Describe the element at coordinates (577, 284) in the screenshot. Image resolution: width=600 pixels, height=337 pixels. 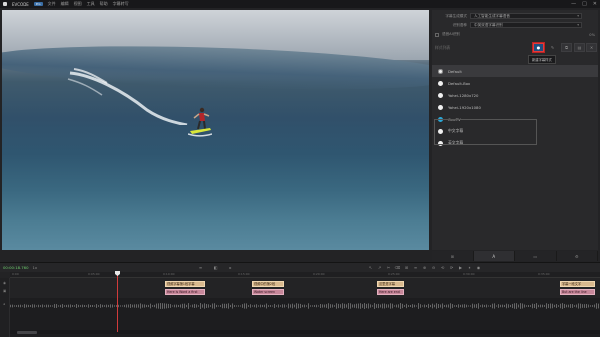
I see `subtitle-clip-zh: 字幕一段文字` at that location.